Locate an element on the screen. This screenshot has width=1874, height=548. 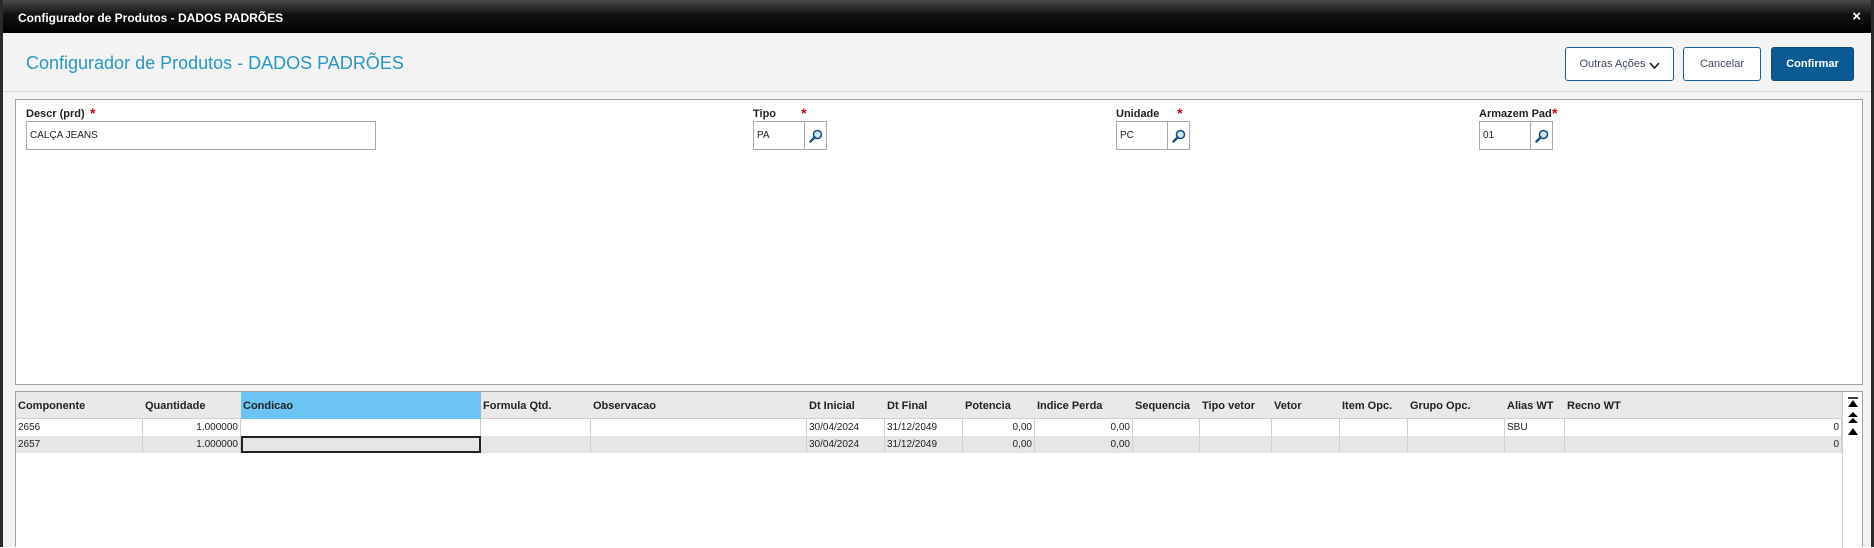
window-title: Configurador de Produtos - DADOS PADRÕES is located at coordinates (151, 18).